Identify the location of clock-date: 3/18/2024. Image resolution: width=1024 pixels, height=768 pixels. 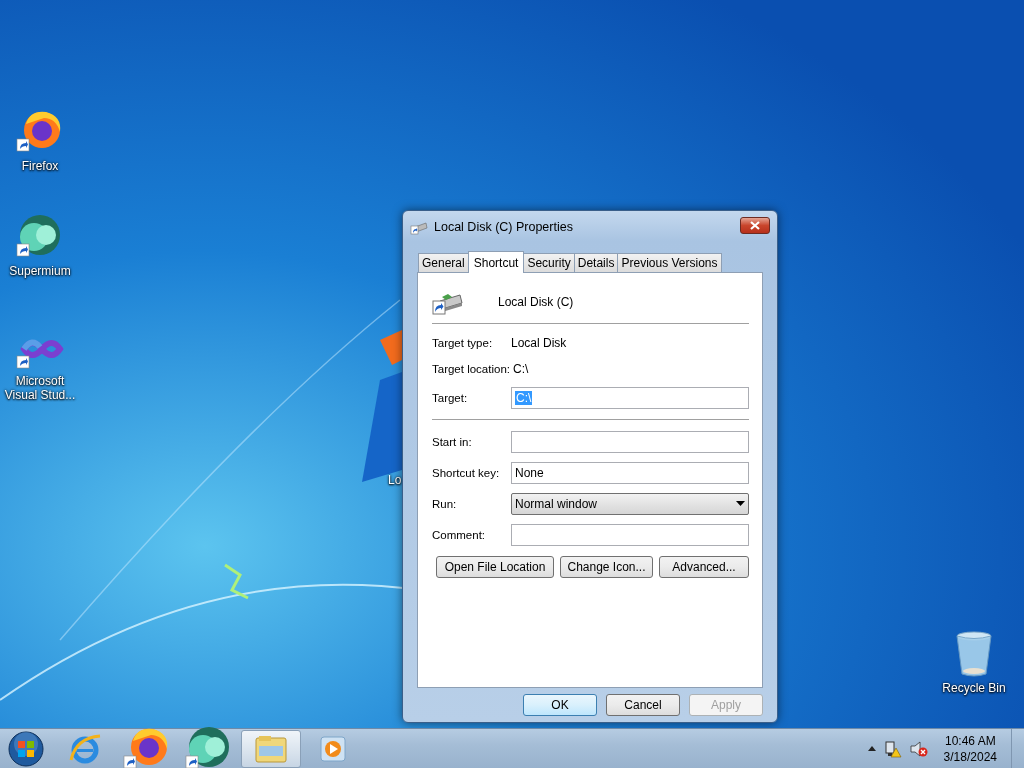
(970, 756).